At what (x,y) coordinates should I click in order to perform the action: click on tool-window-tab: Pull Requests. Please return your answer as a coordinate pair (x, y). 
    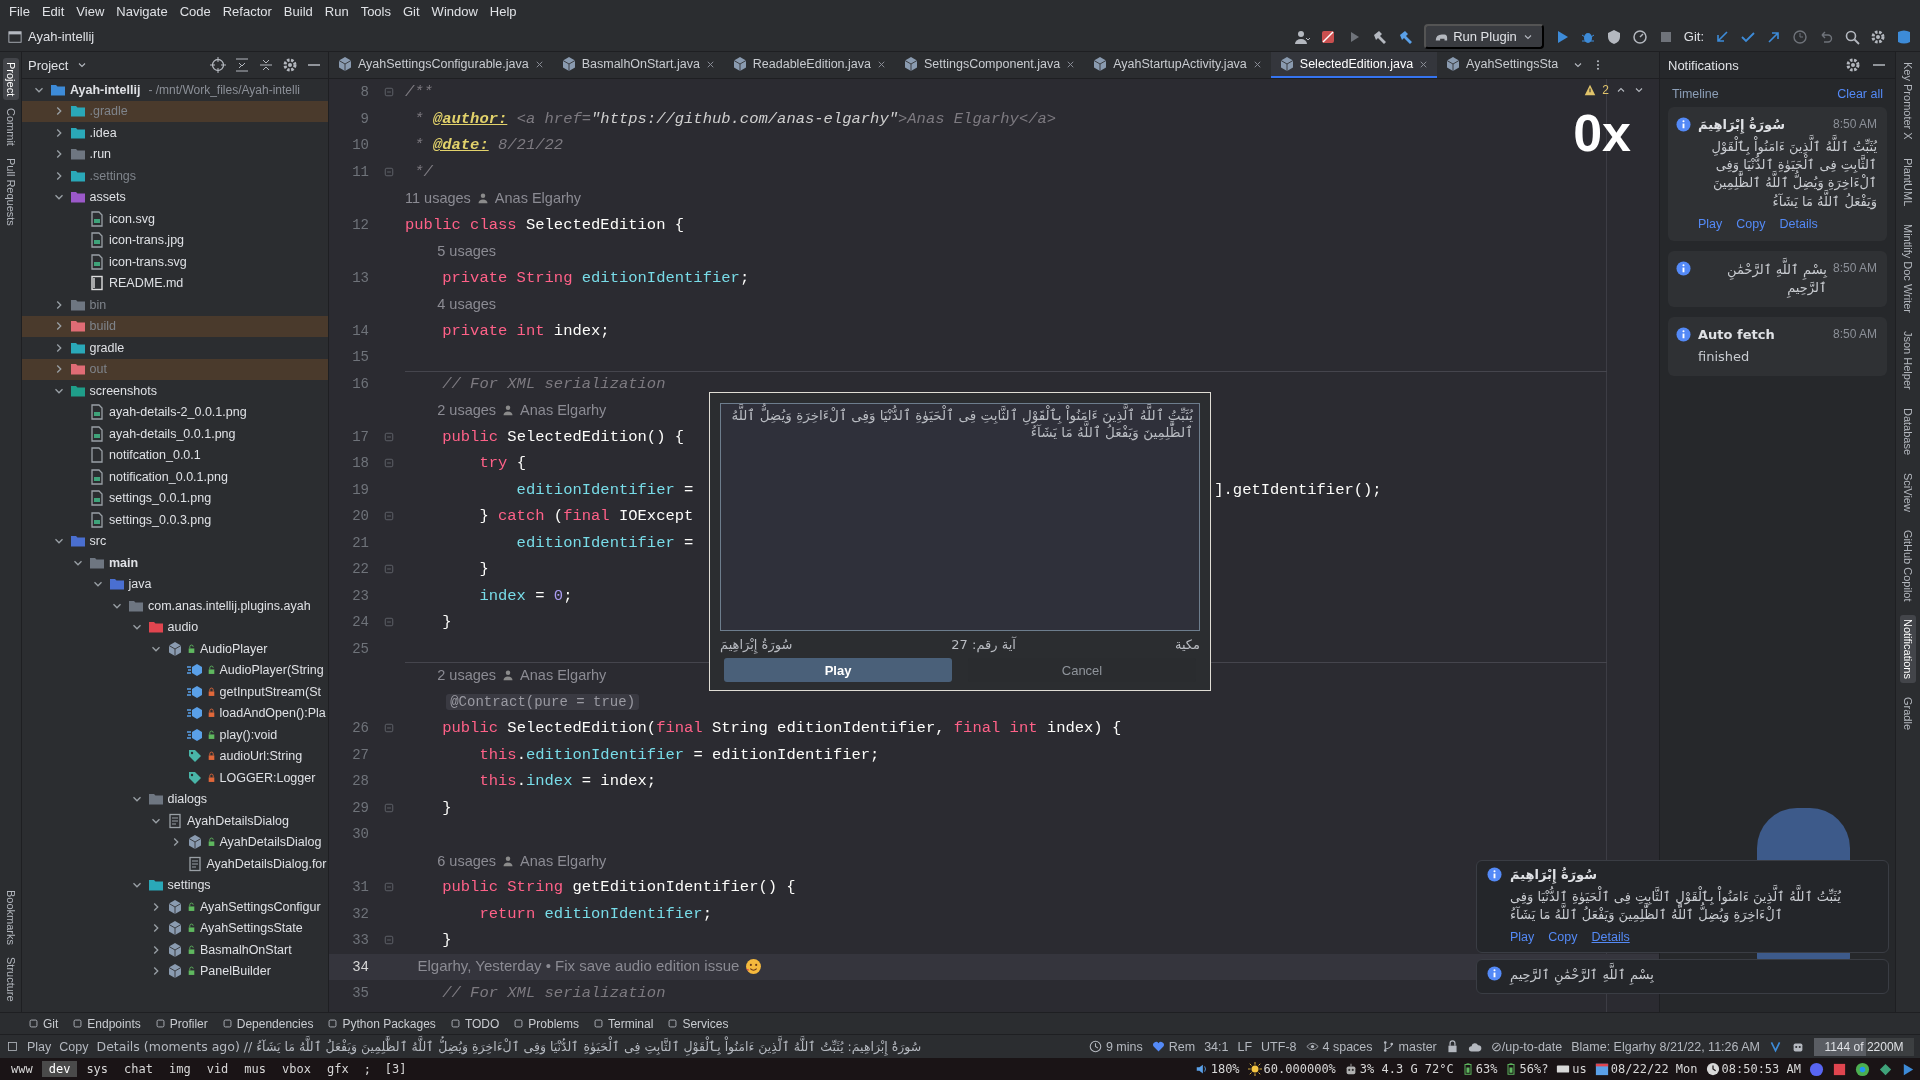
    Looking at the image, I should click on (10, 192).